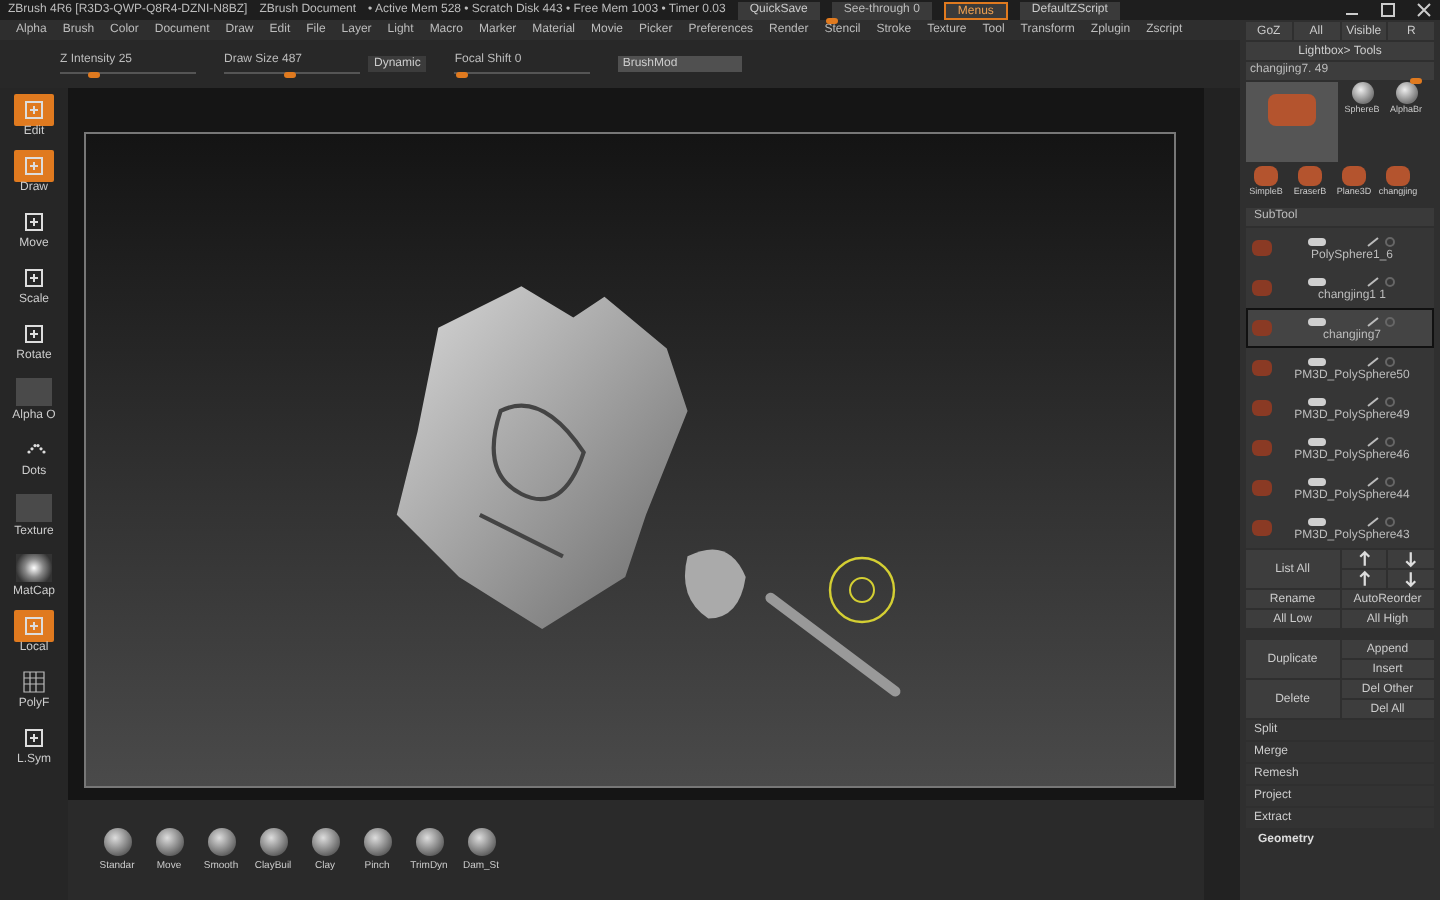  I want to click on close-icon, so click(1424, 10).